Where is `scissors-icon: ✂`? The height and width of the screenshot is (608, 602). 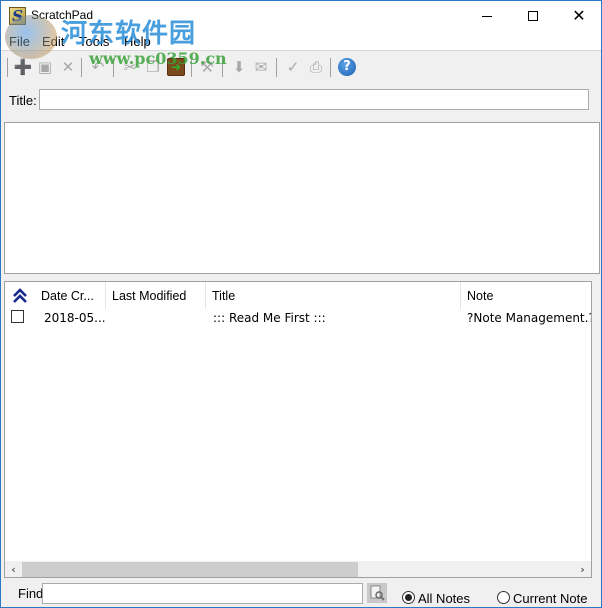 scissors-icon: ✂ is located at coordinates (130, 67).